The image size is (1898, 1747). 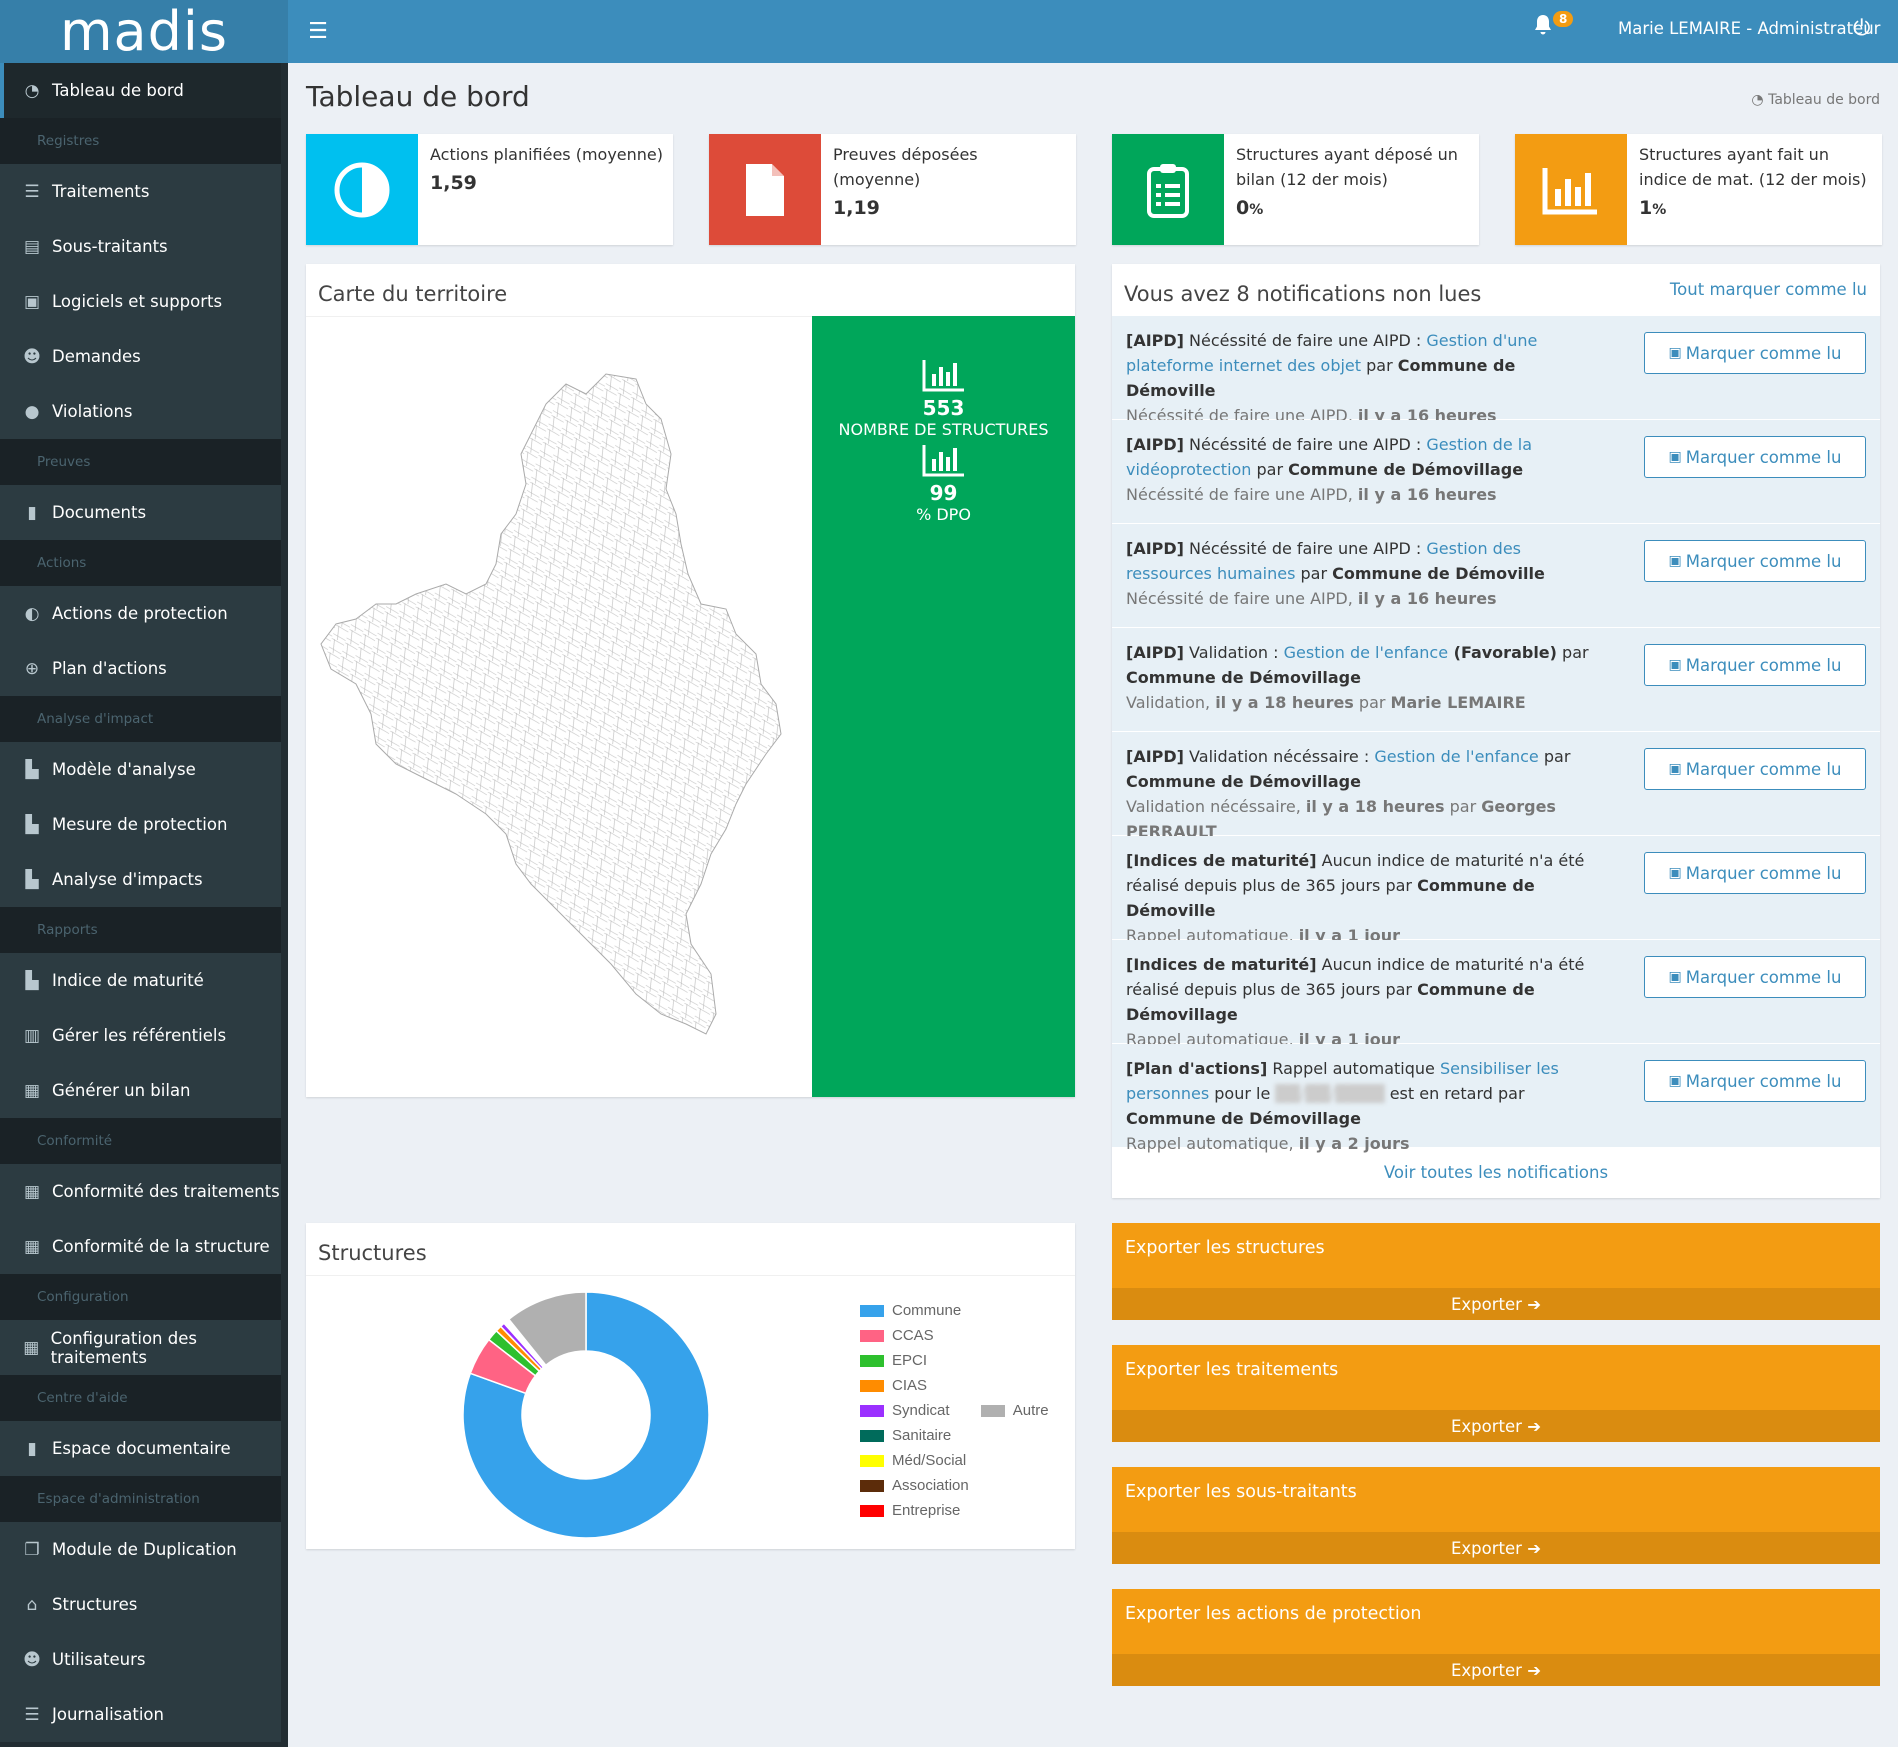 What do you see at coordinates (1496, 1548) in the screenshot?
I see `export-sous-traitants-button: Exporter ➔` at bounding box center [1496, 1548].